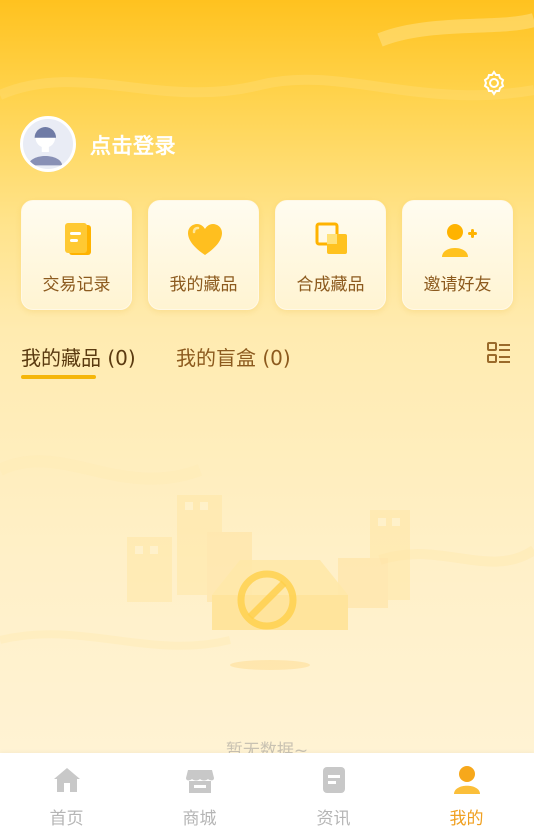 The width and height of the screenshot is (534, 828). What do you see at coordinates (466, 780) in the screenshot?
I see `profile-icon` at bounding box center [466, 780].